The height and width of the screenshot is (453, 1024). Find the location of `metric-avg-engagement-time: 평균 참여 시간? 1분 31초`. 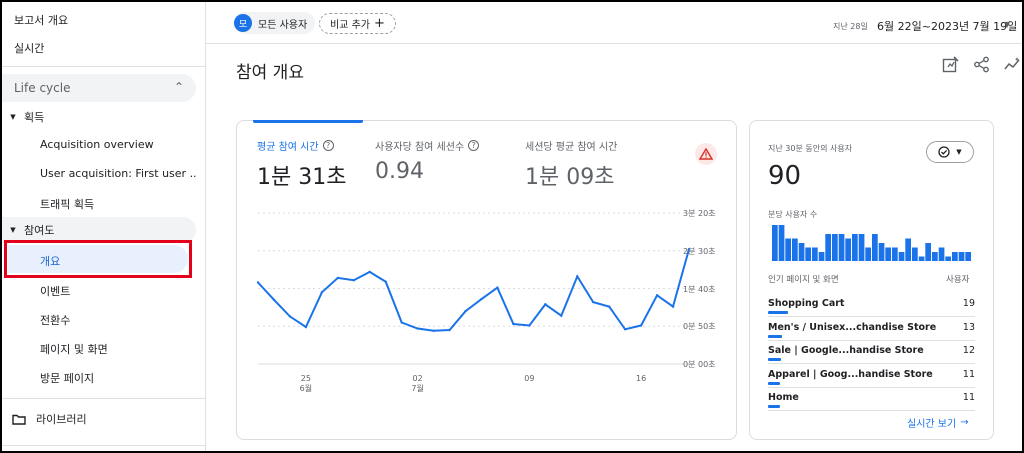

metric-avg-engagement-time: 평균 참여 시간? 1분 31초 is located at coordinates (301, 164).